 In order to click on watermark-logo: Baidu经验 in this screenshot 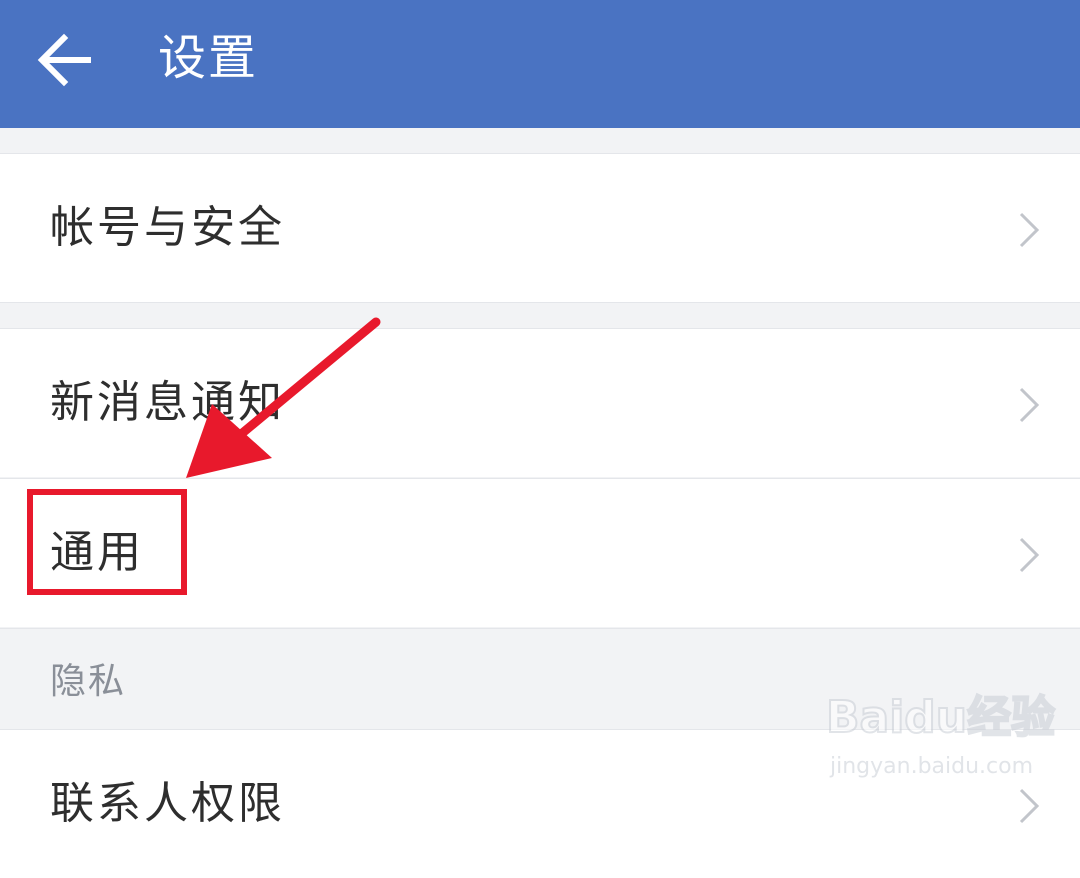, I will do `click(940, 717)`.